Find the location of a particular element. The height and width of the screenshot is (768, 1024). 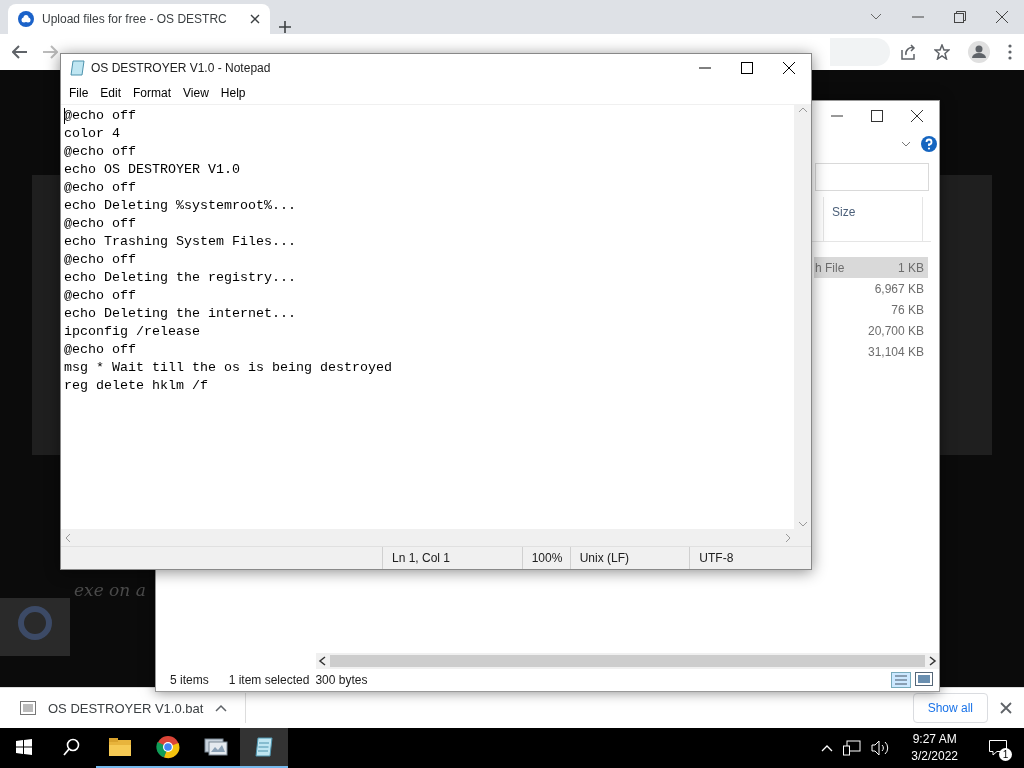

status-field: UTF-8 is located at coordinates (750, 558).